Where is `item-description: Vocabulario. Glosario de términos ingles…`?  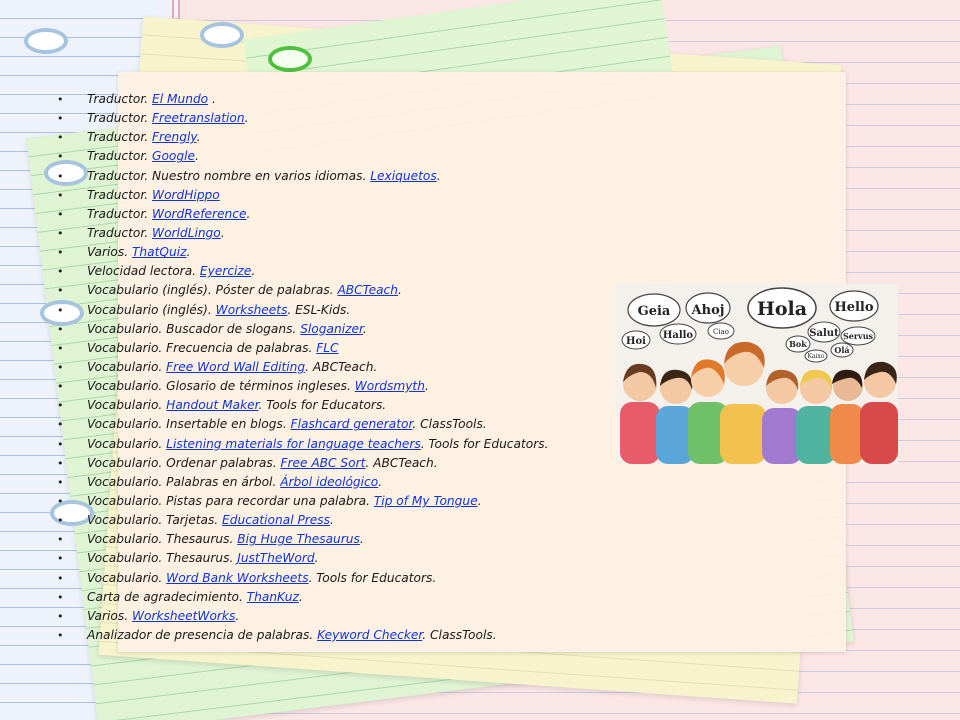 item-description: Vocabulario. Glosario de términos ingles… is located at coordinates (221, 386).